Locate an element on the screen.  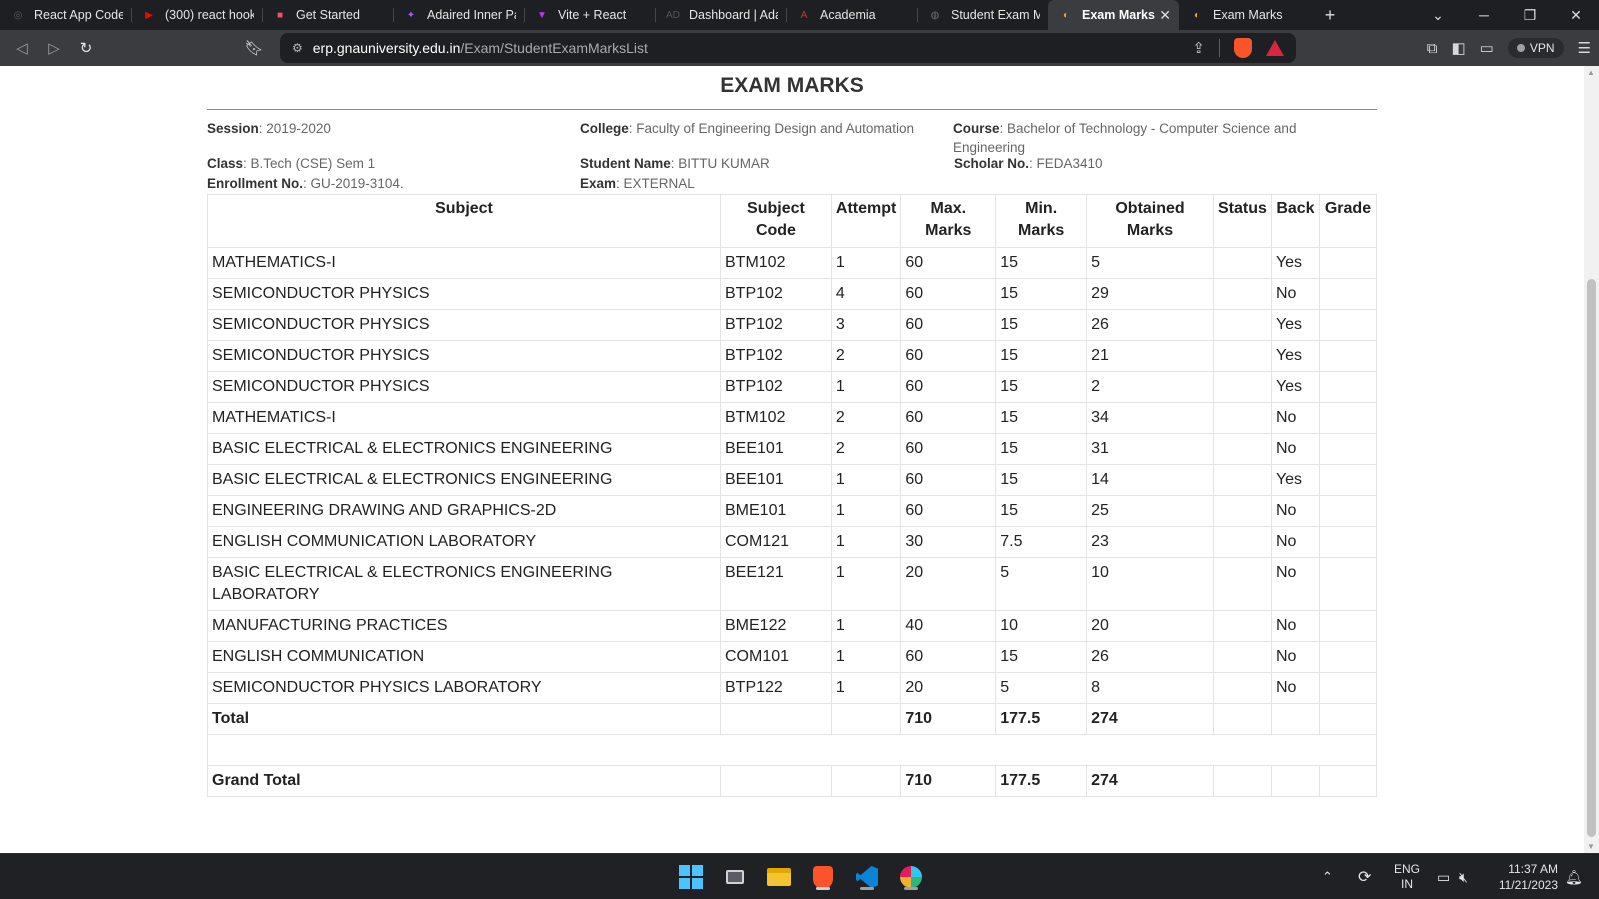
brave-browser-icon is located at coordinates (823, 877).